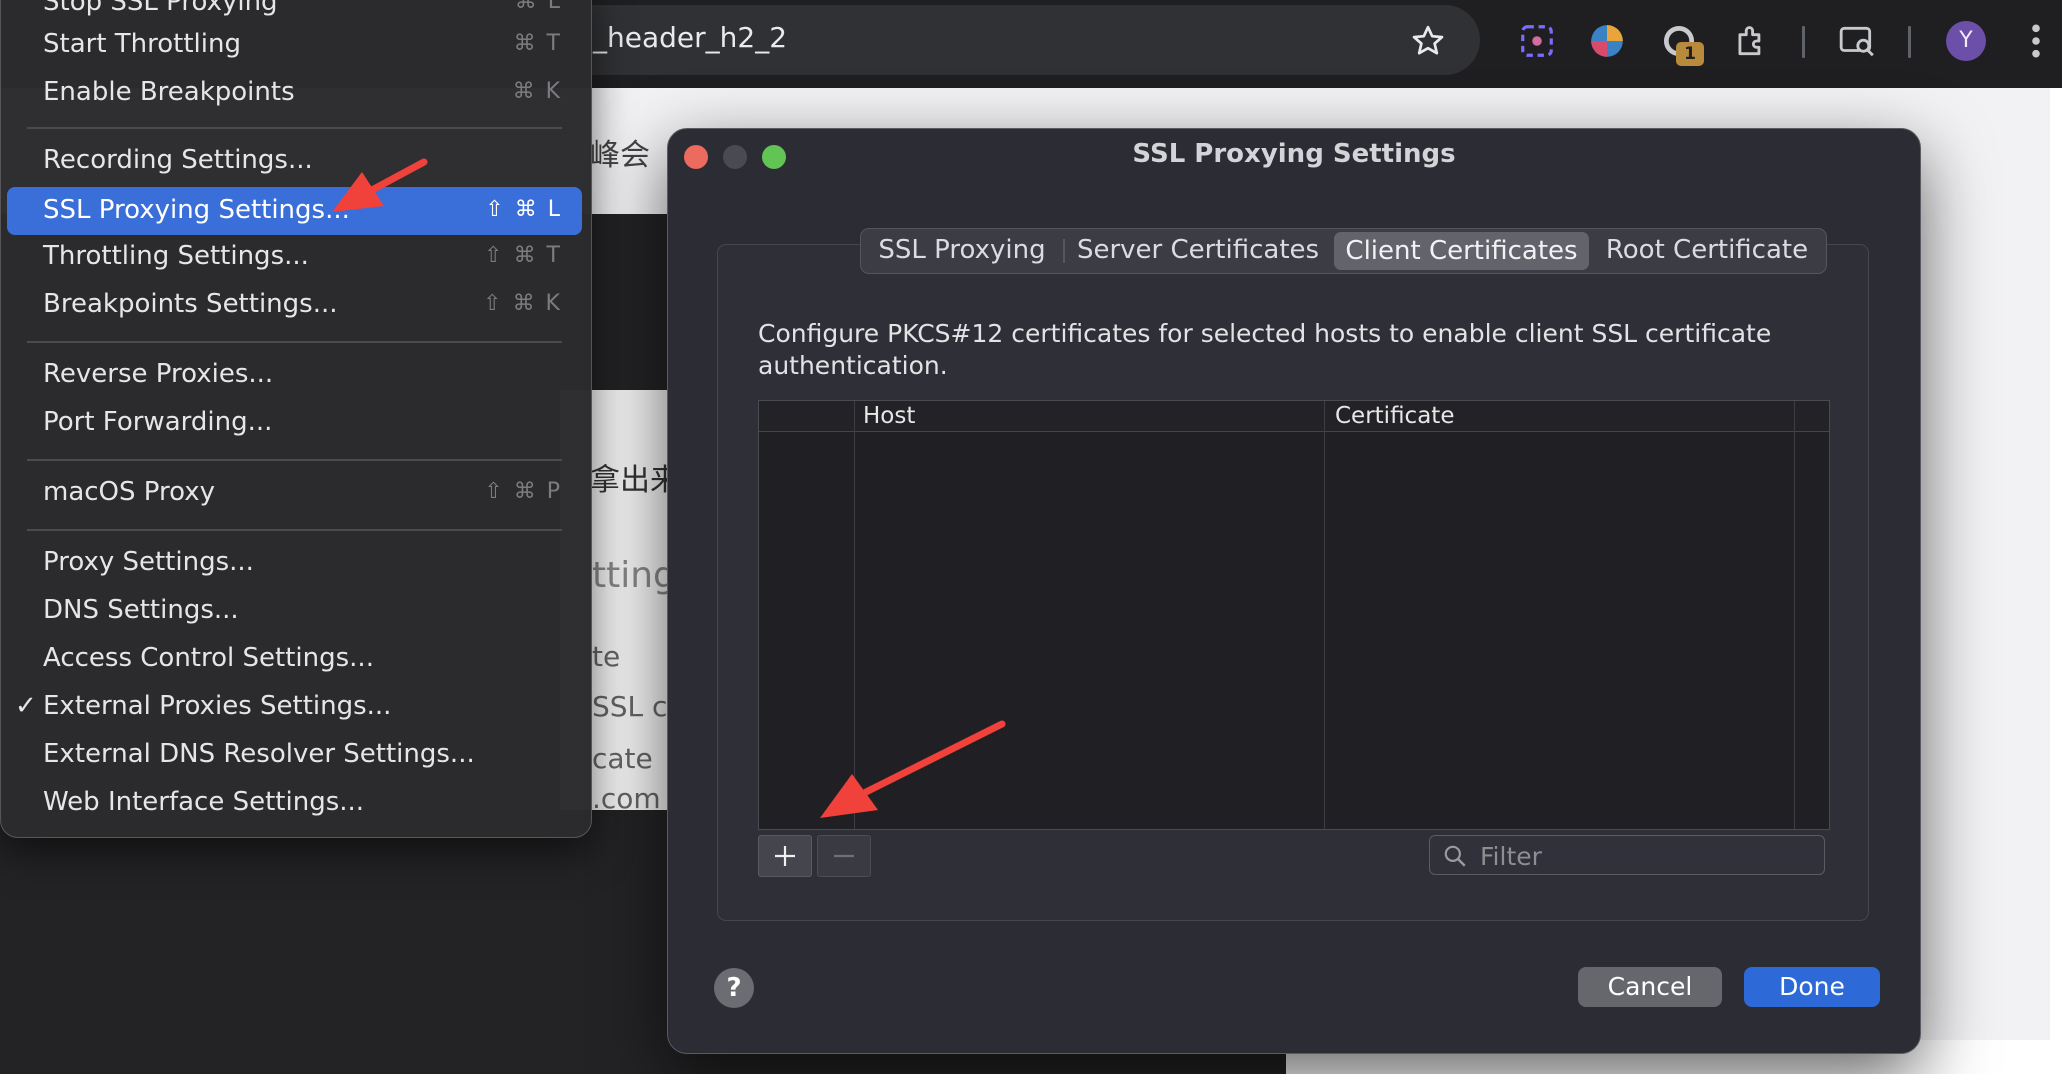 This screenshot has width=2062, height=1074. I want to click on web-page-edge, so click(2056, 581).